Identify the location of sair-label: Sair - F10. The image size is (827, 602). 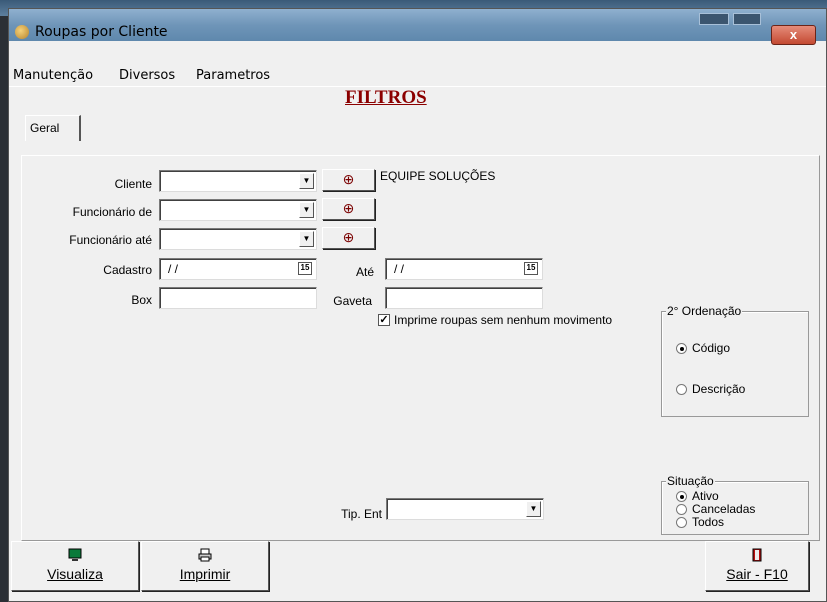
(757, 574).